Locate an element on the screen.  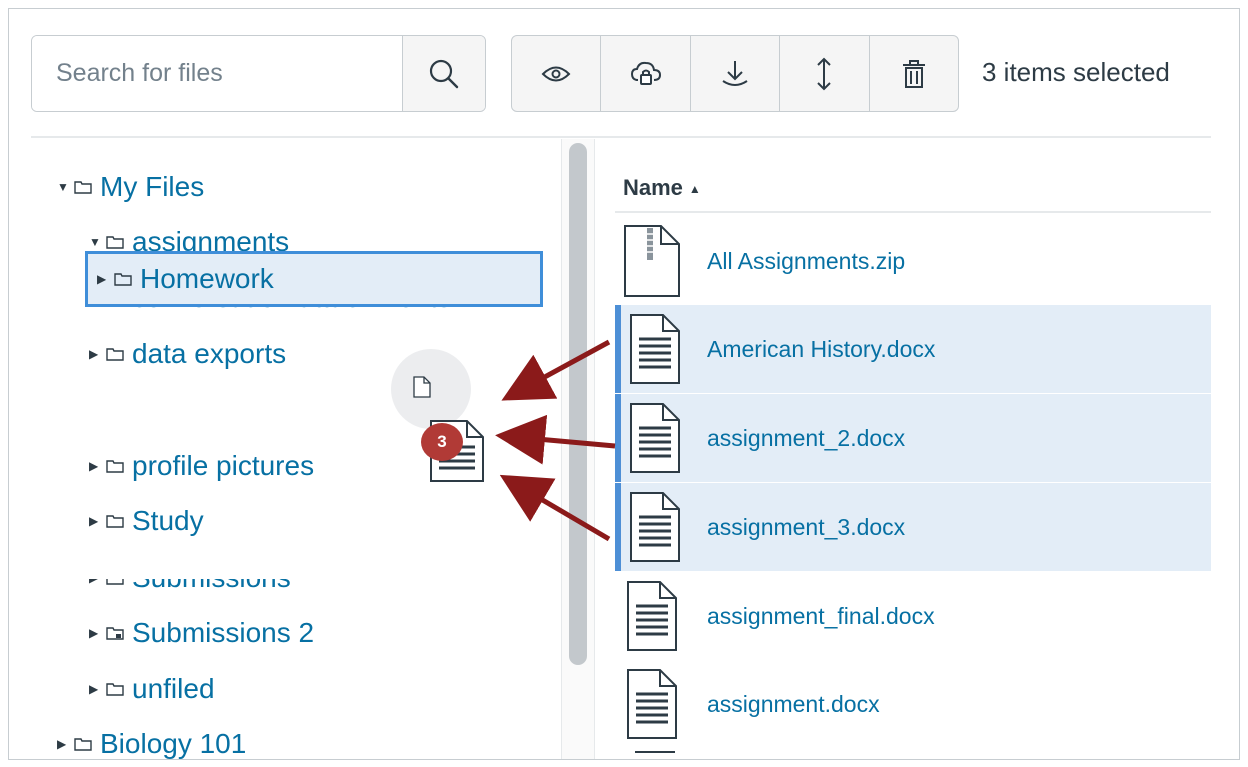
search-icon is located at coordinates (444, 73).